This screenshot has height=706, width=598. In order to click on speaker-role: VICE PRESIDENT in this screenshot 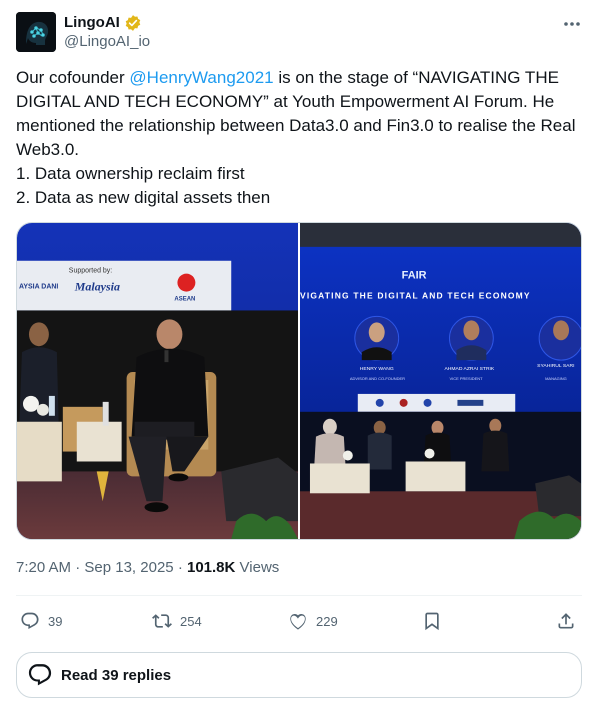, I will do `click(466, 378)`.